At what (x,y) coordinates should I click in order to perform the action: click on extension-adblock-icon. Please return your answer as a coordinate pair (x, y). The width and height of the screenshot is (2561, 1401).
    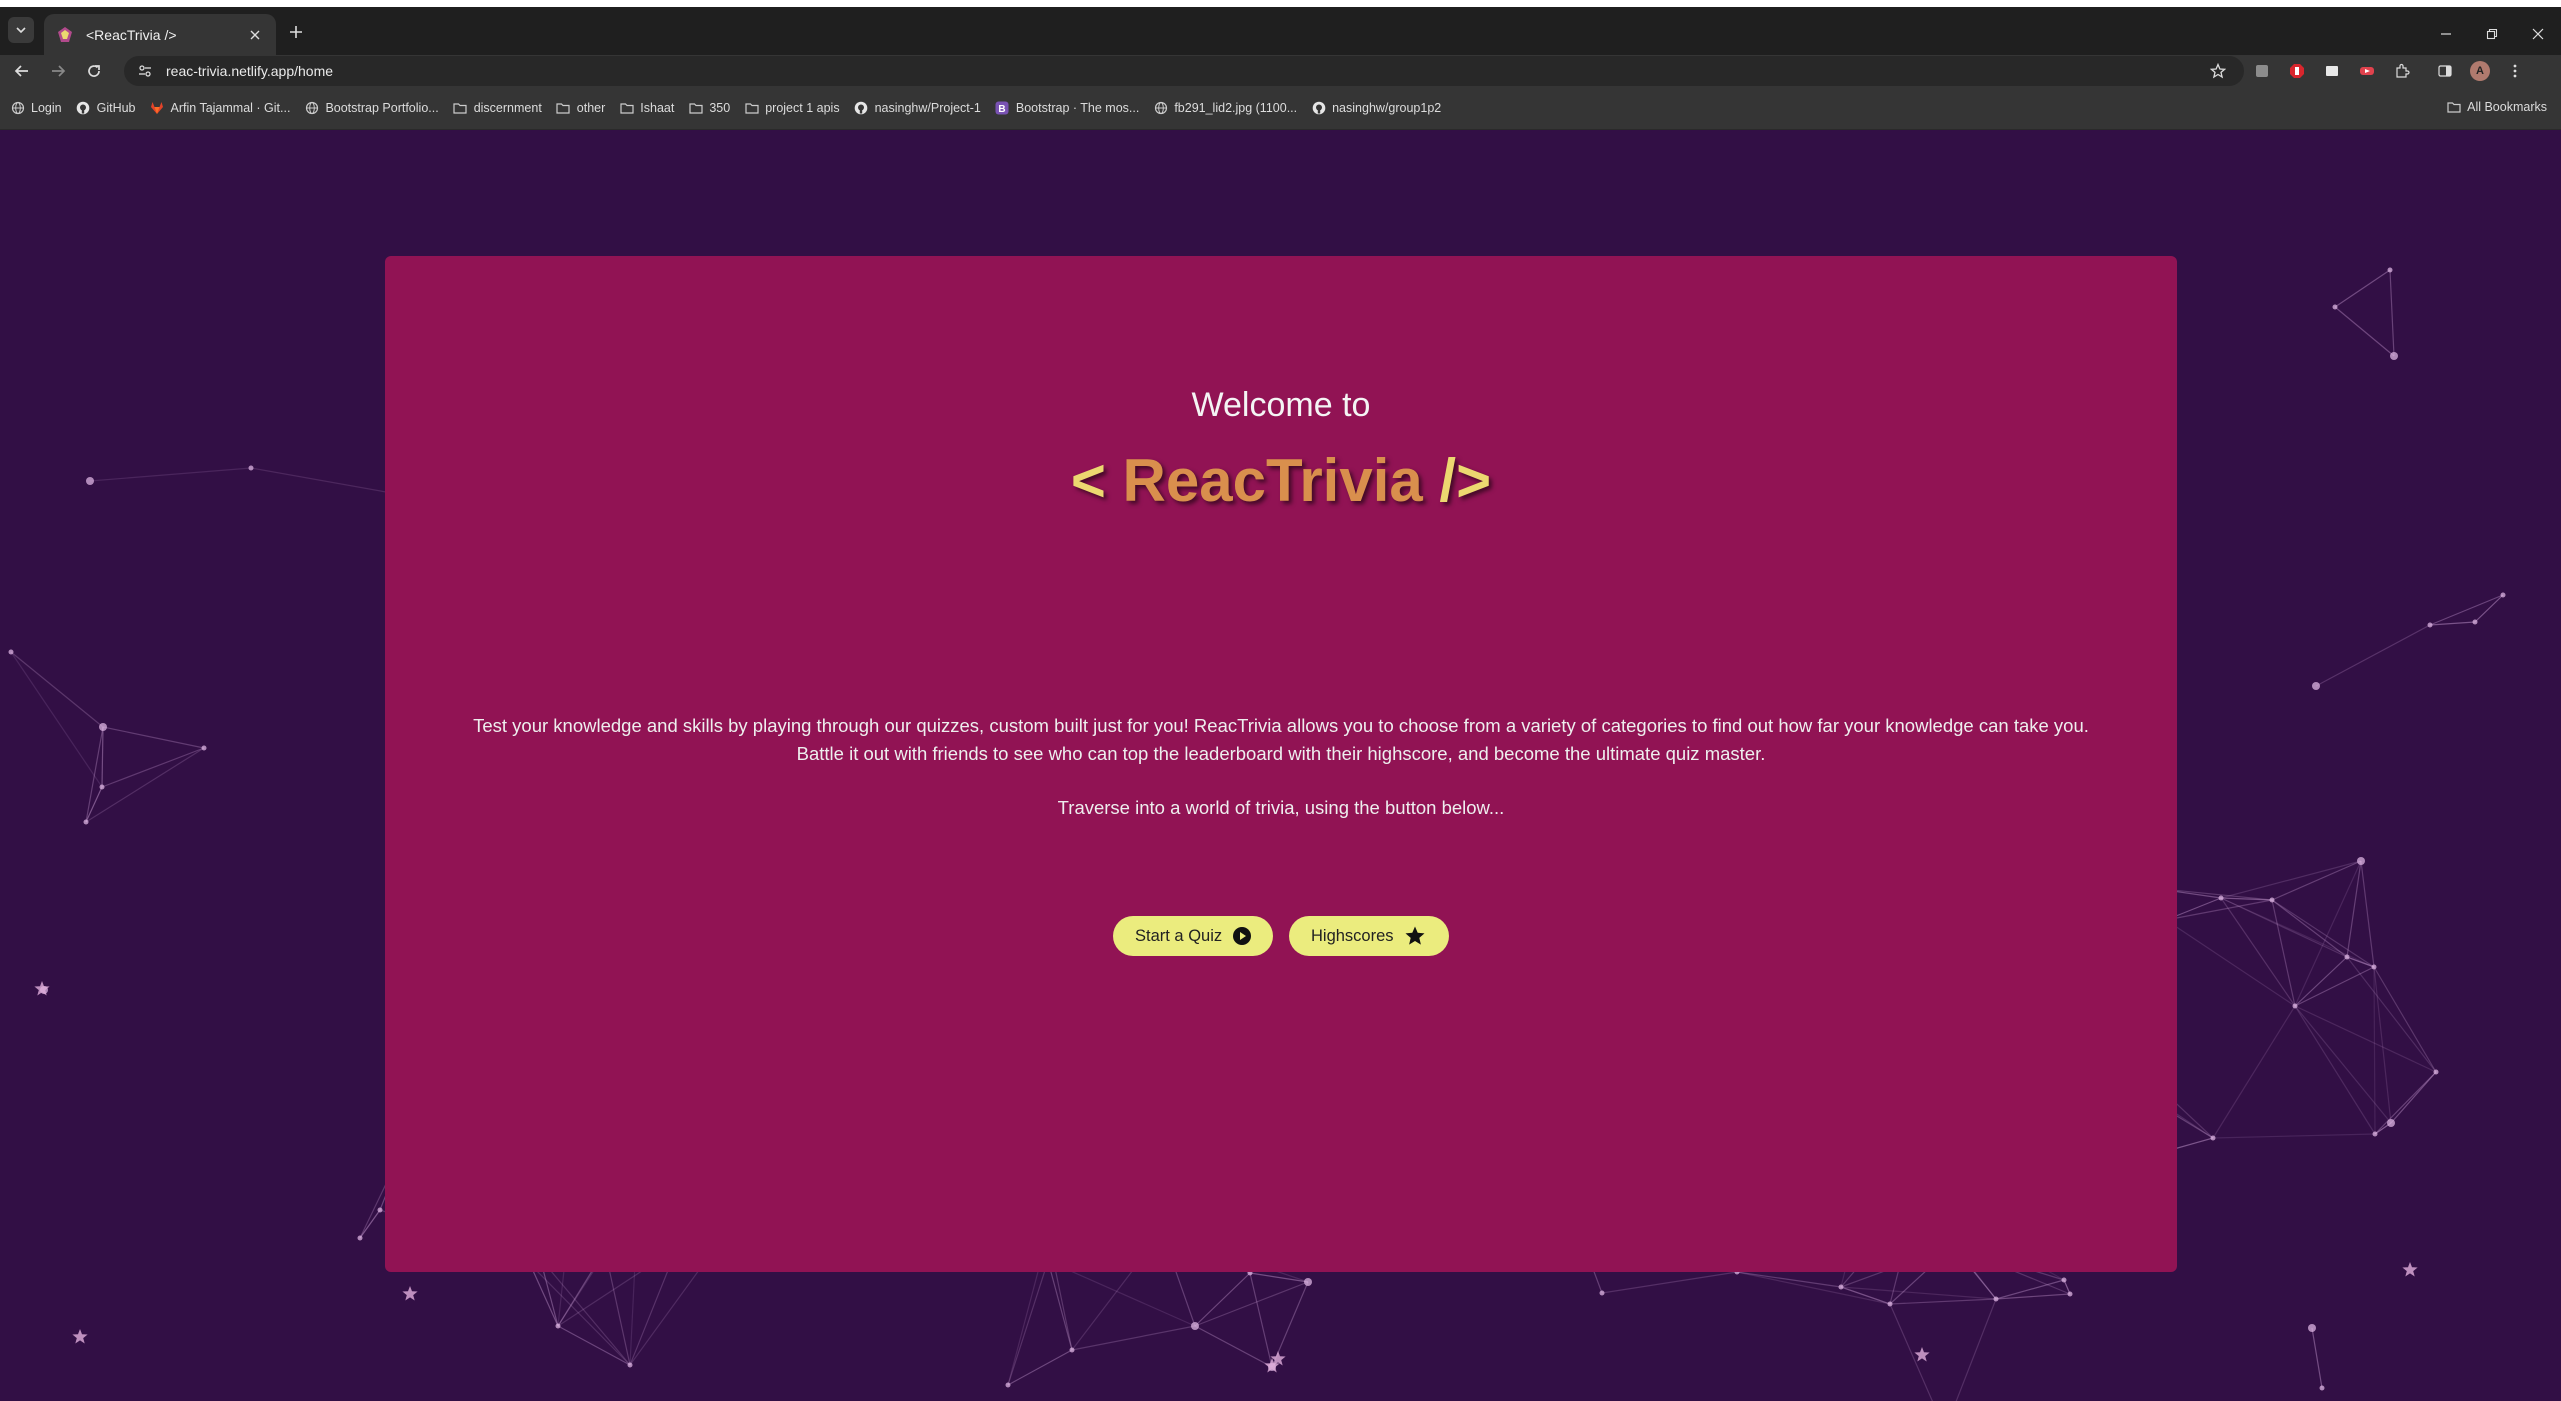
    Looking at the image, I should click on (2297, 71).